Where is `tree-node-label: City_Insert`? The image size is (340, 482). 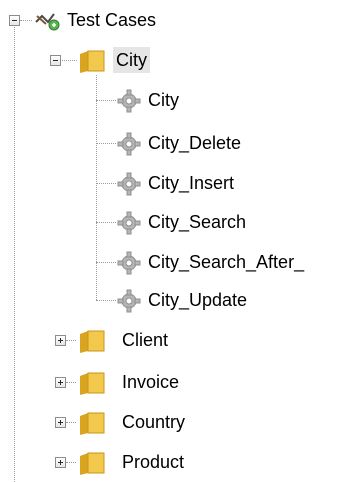
tree-node-label: City_Insert is located at coordinates (191, 183).